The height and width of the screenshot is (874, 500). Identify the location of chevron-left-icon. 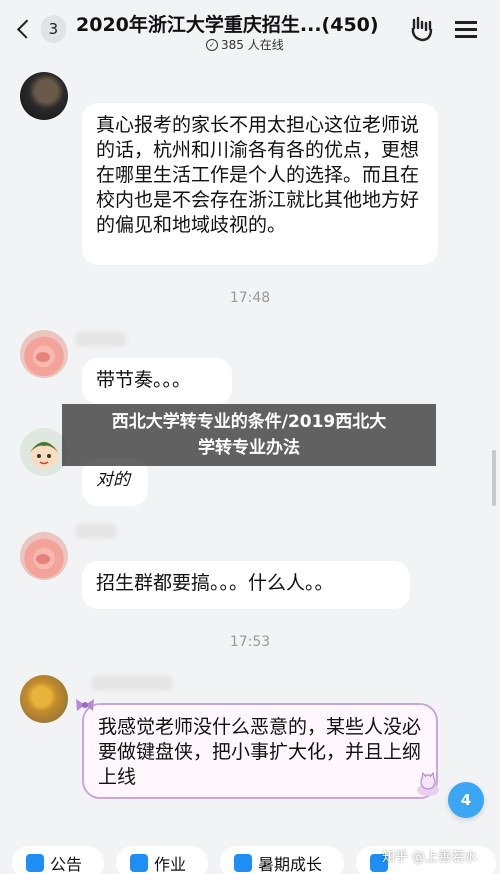
(26, 29).